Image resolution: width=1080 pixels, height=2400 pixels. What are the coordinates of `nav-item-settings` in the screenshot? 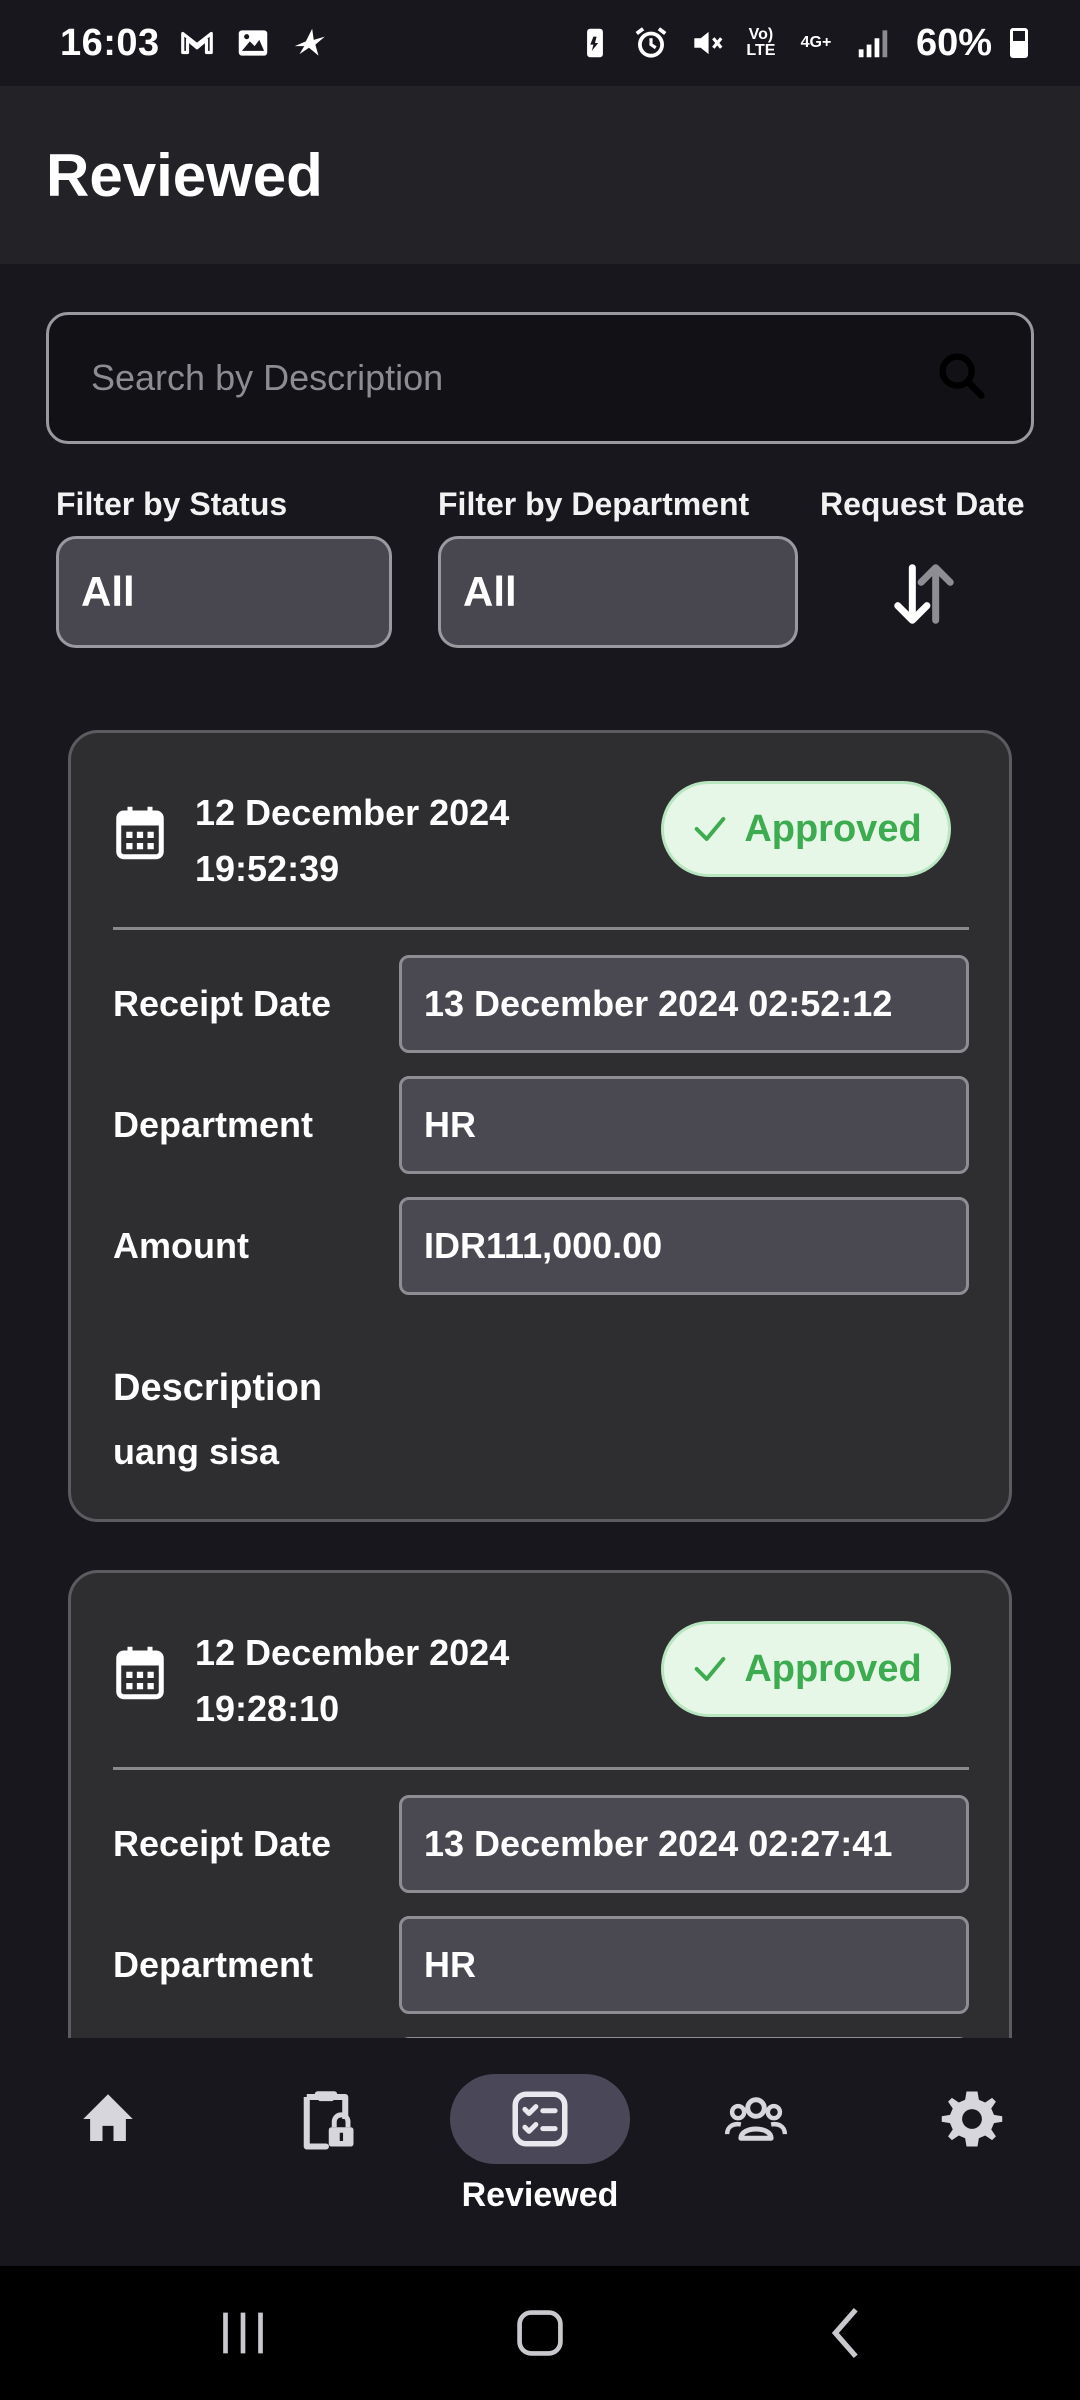 It's located at (972, 2152).